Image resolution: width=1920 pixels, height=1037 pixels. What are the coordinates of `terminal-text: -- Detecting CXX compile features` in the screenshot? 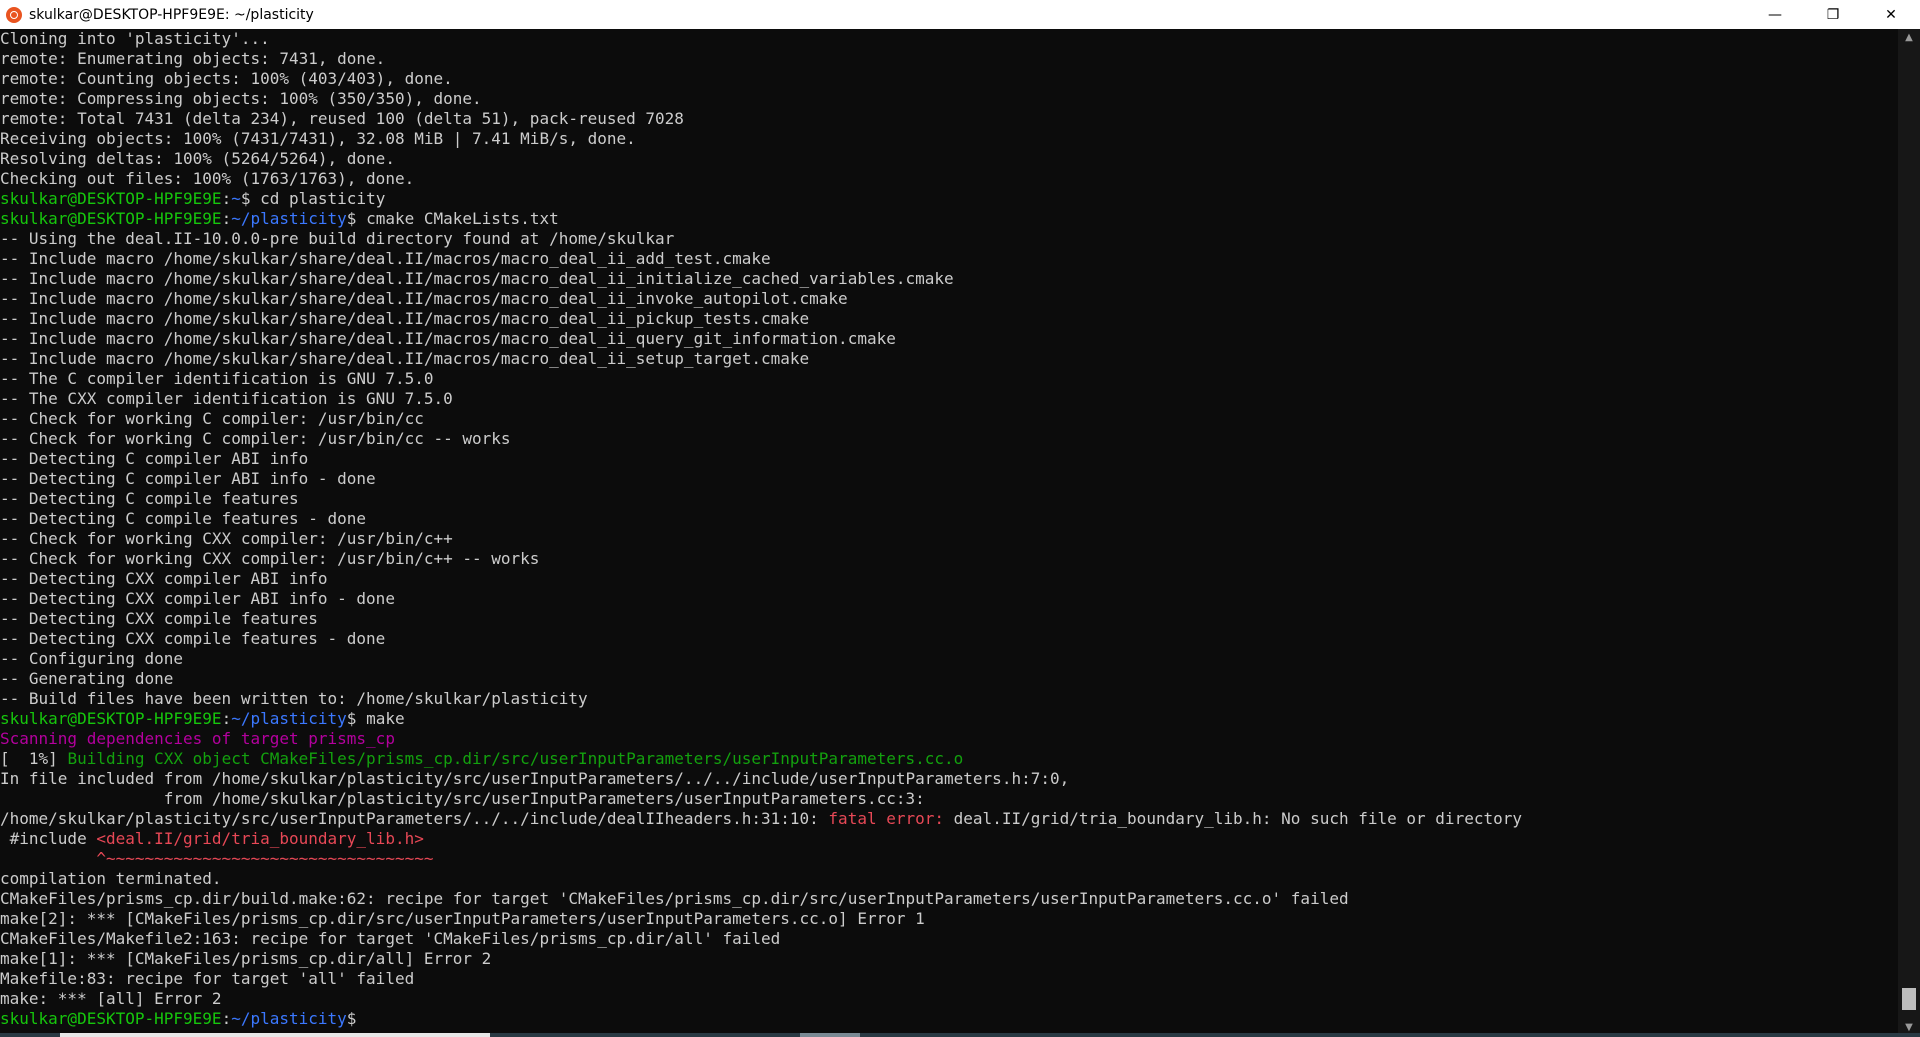 It's located at (159, 618).